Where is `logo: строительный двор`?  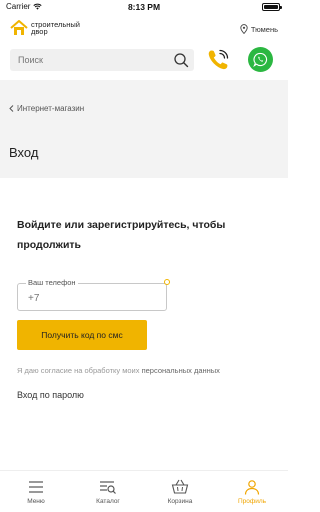
logo: строительный двор is located at coordinates (45, 28).